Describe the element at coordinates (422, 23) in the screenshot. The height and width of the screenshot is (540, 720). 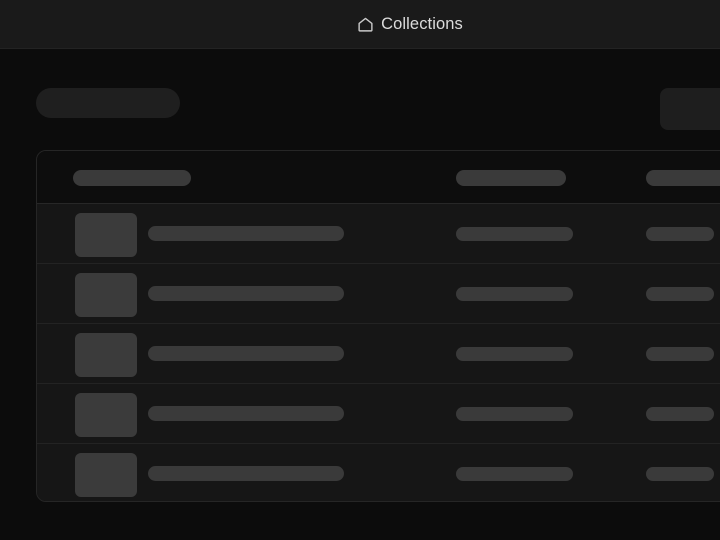
I see `page-title: Collections` at that location.